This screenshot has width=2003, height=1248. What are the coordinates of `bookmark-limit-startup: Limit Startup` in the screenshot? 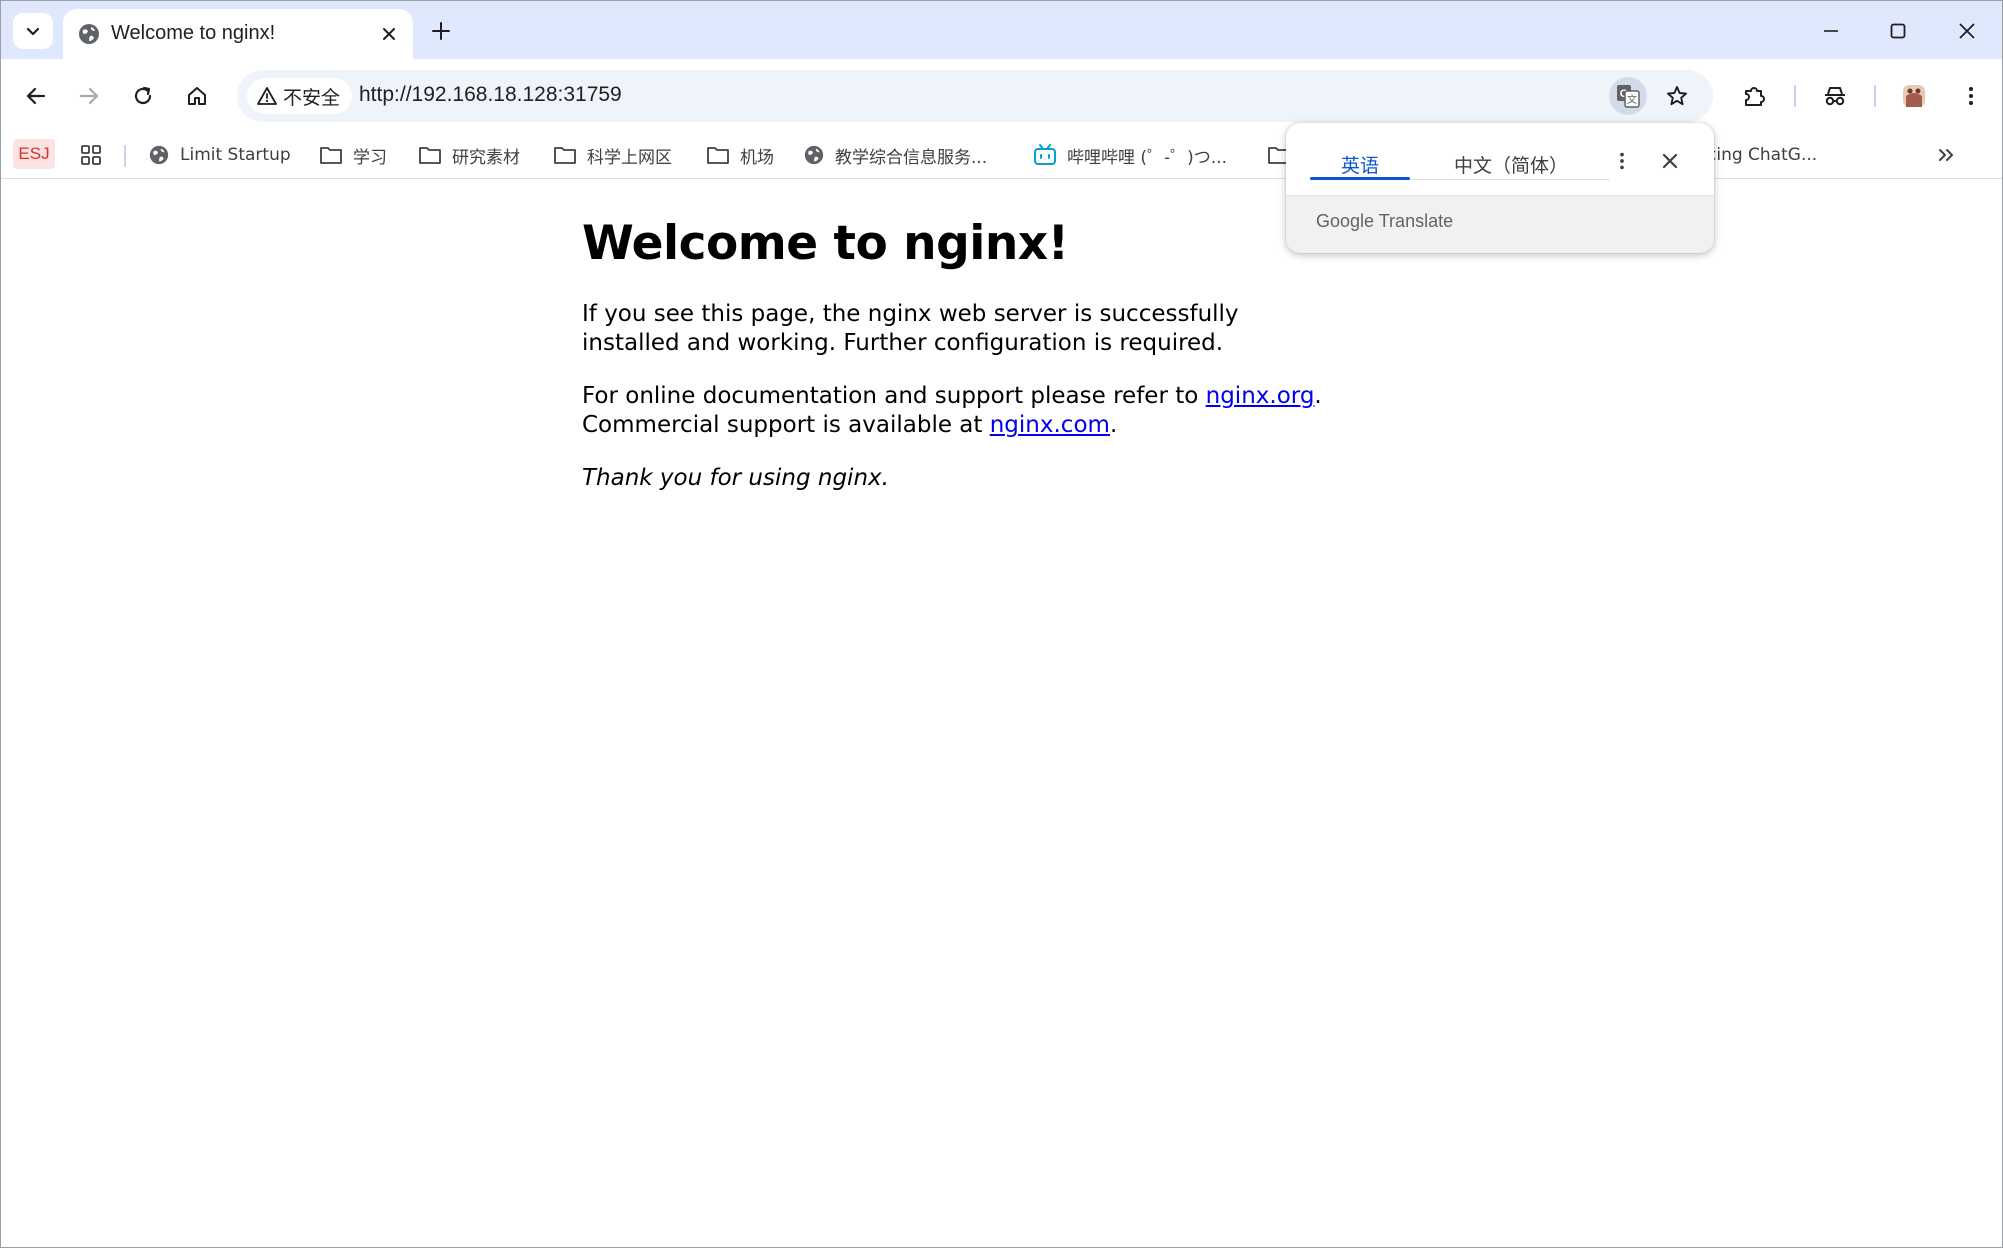 It's located at (219, 155).